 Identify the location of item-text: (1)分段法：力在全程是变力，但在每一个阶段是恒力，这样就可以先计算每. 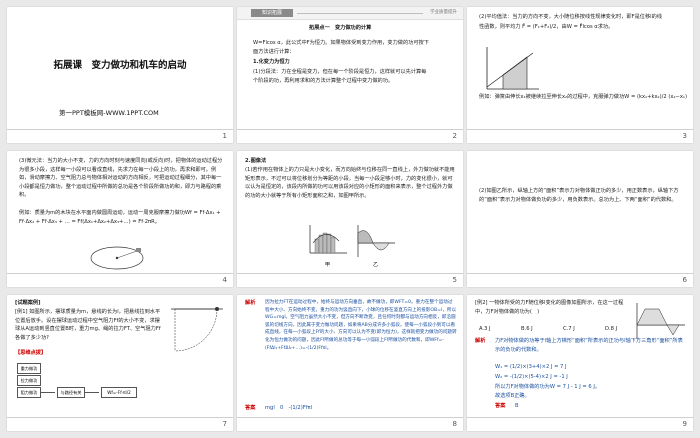
(340, 72).